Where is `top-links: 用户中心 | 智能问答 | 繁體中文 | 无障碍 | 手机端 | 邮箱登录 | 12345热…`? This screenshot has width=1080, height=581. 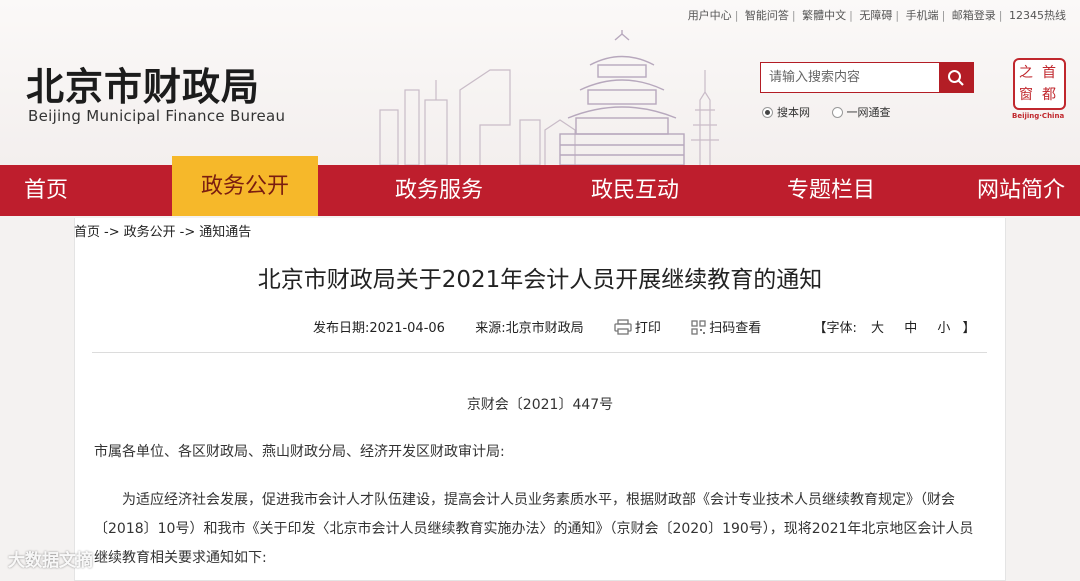
top-links: 用户中心 | 智能问答 | 繁體中文 | 无障碍 | 手机端 | 邮箱登录 | 12345热… is located at coordinates (876, 15).